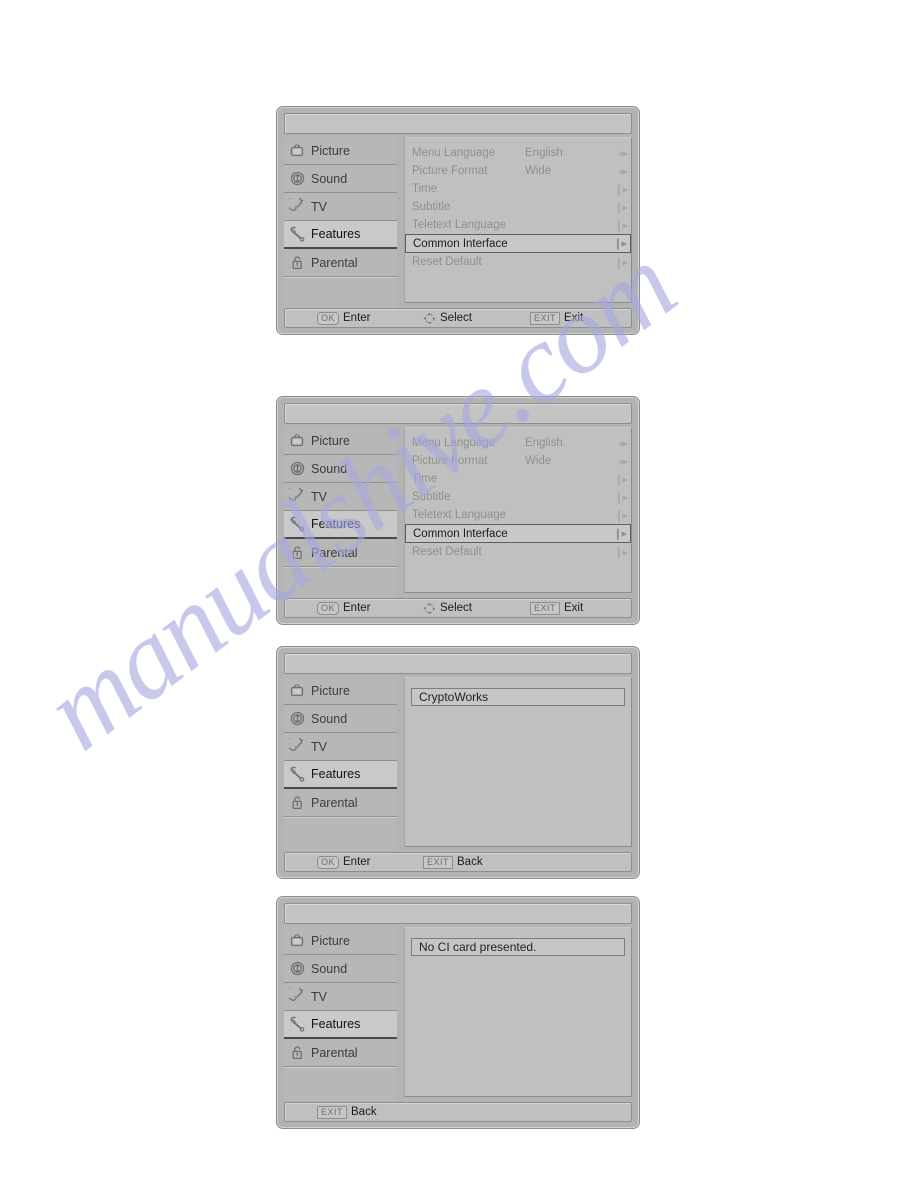  I want to click on sidebar-filler, so click(340, 584).